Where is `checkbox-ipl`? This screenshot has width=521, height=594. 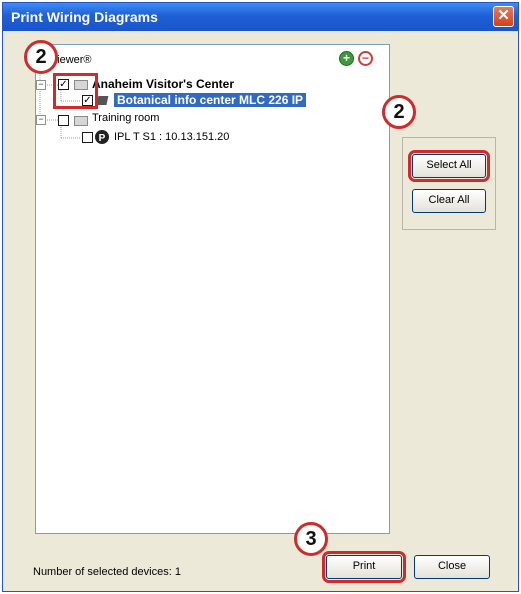
checkbox-ipl is located at coordinates (87, 137).